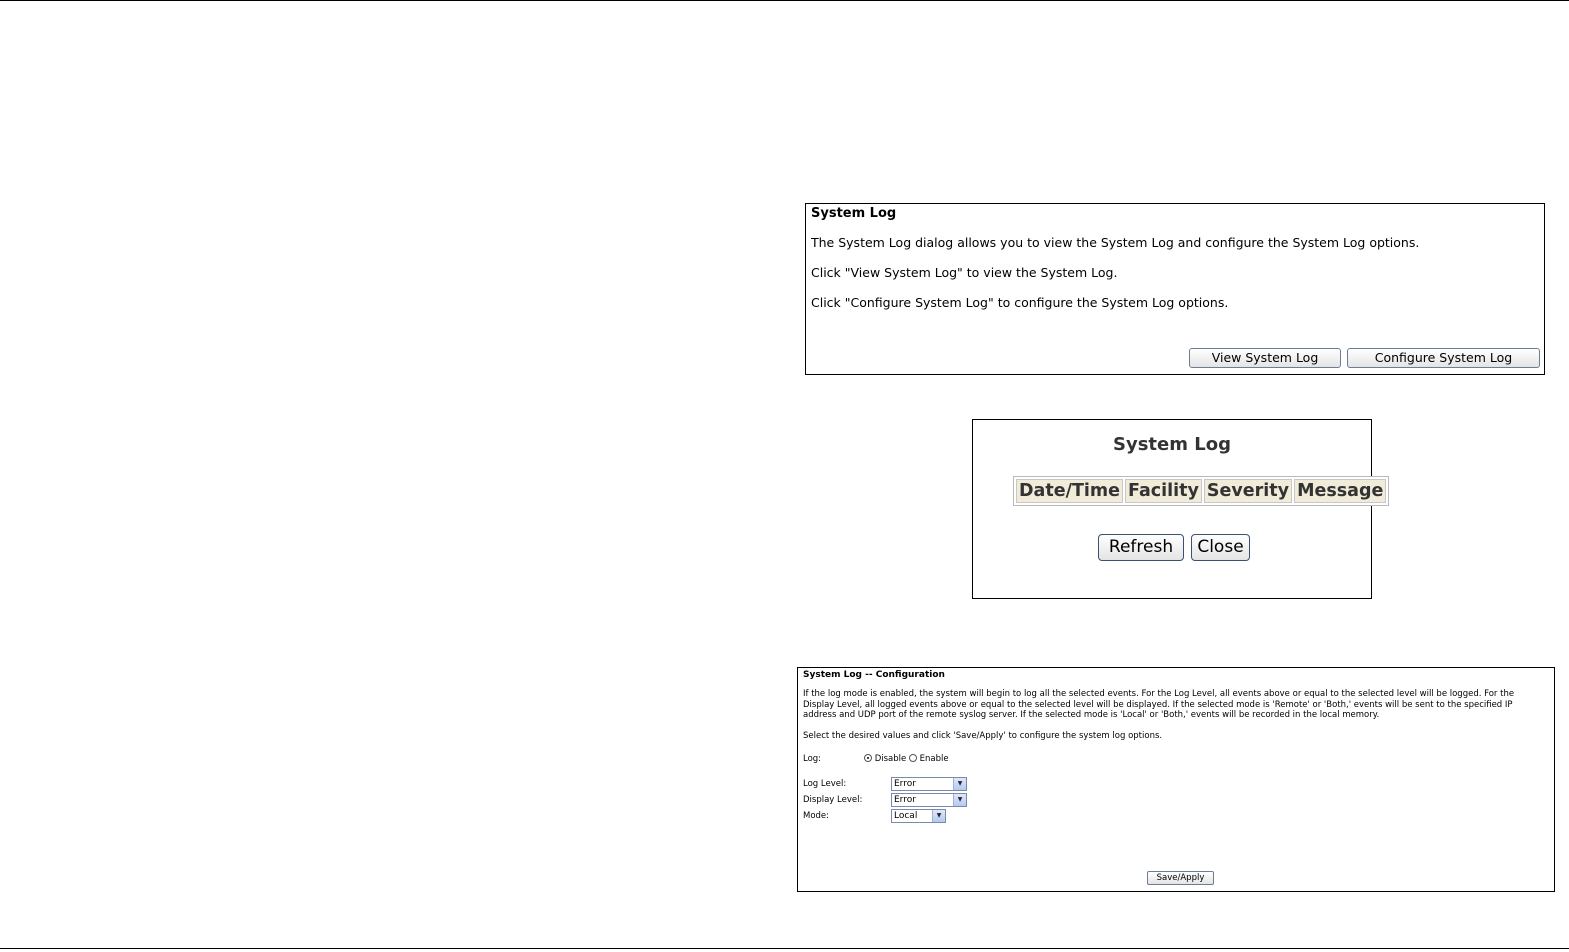 This screenshot has height=952, width=1569. Describe the element at coordinates (874, 675) in the screenshot. I see `panel-title: System Log -- Configuration` at that location.